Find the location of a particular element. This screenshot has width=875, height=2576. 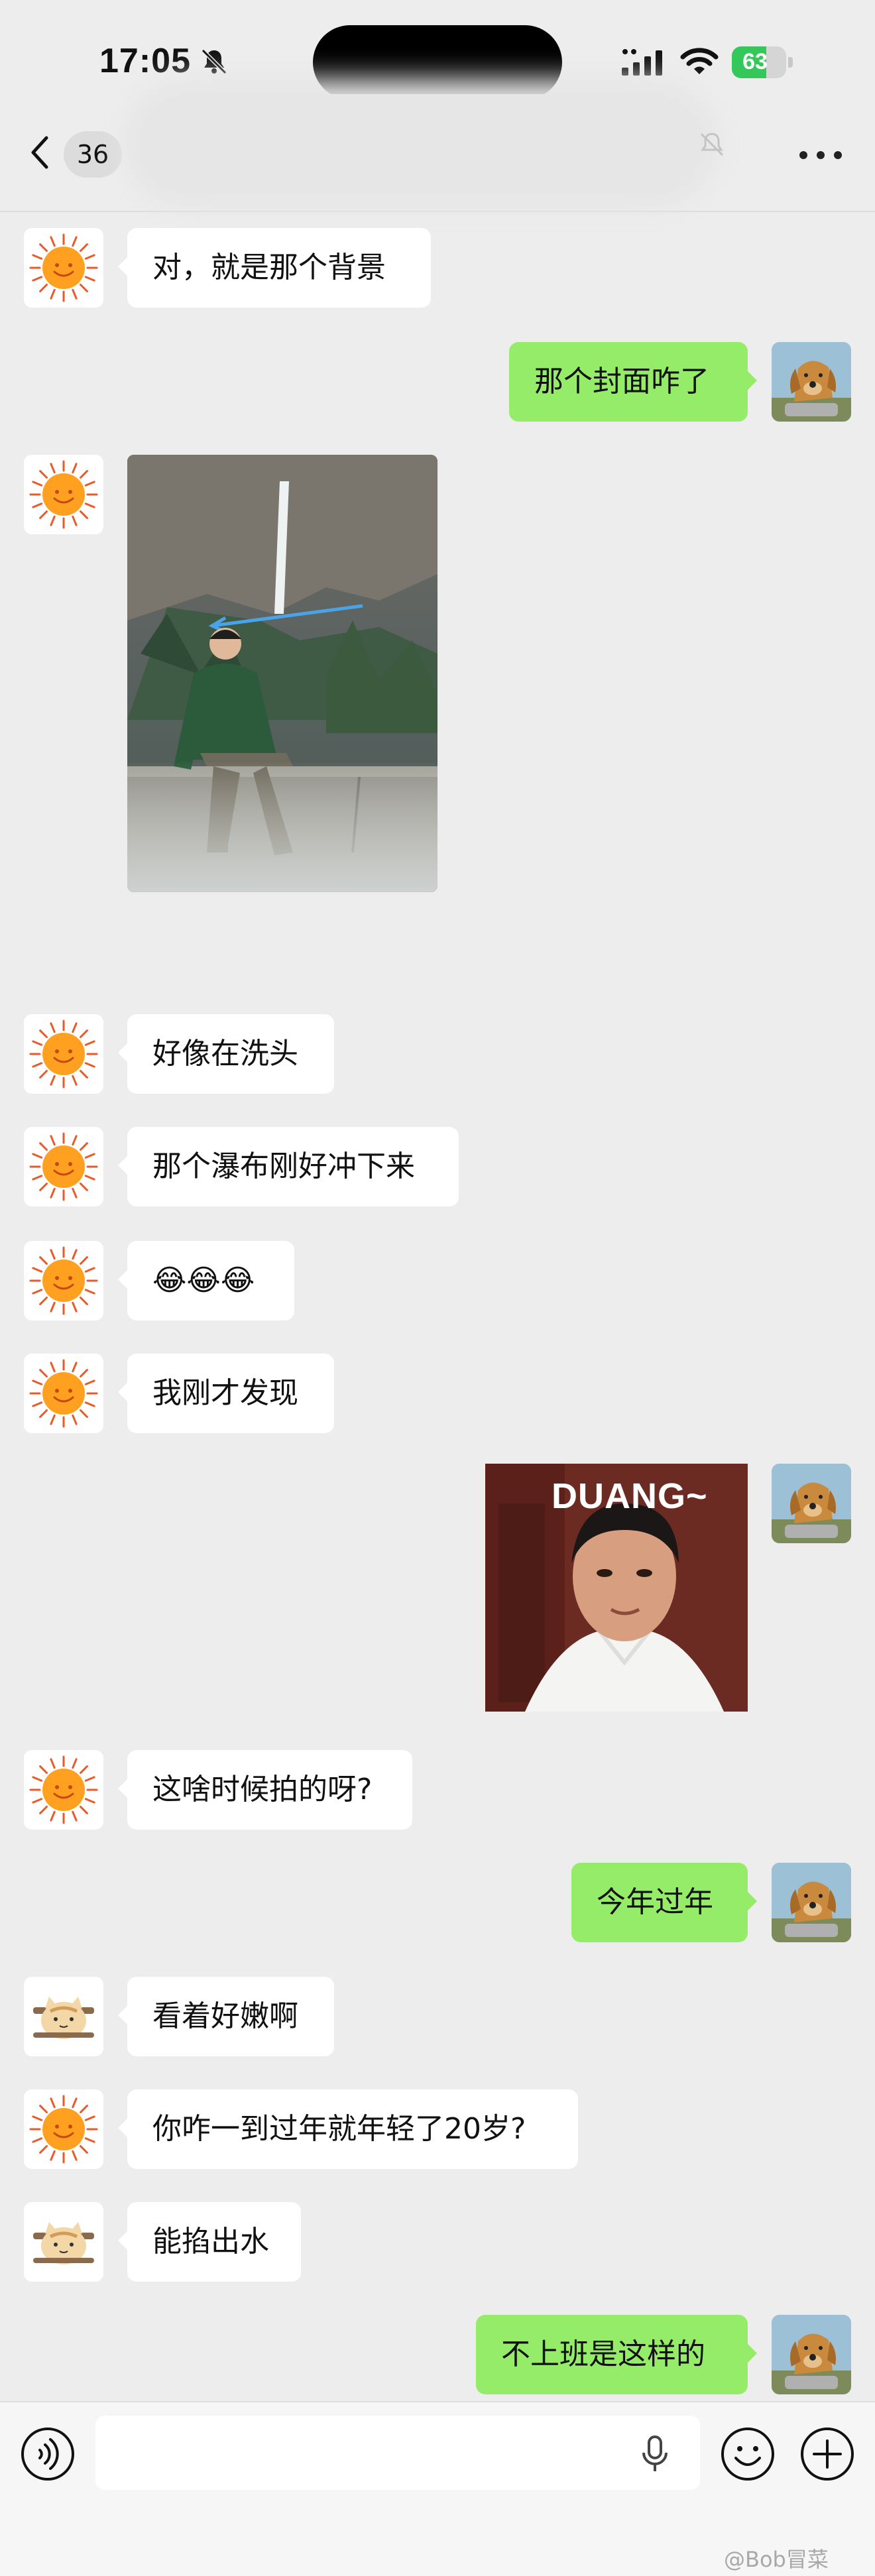

received-message-bubble: 能掐出水 is located at coordinates (210, 2242).